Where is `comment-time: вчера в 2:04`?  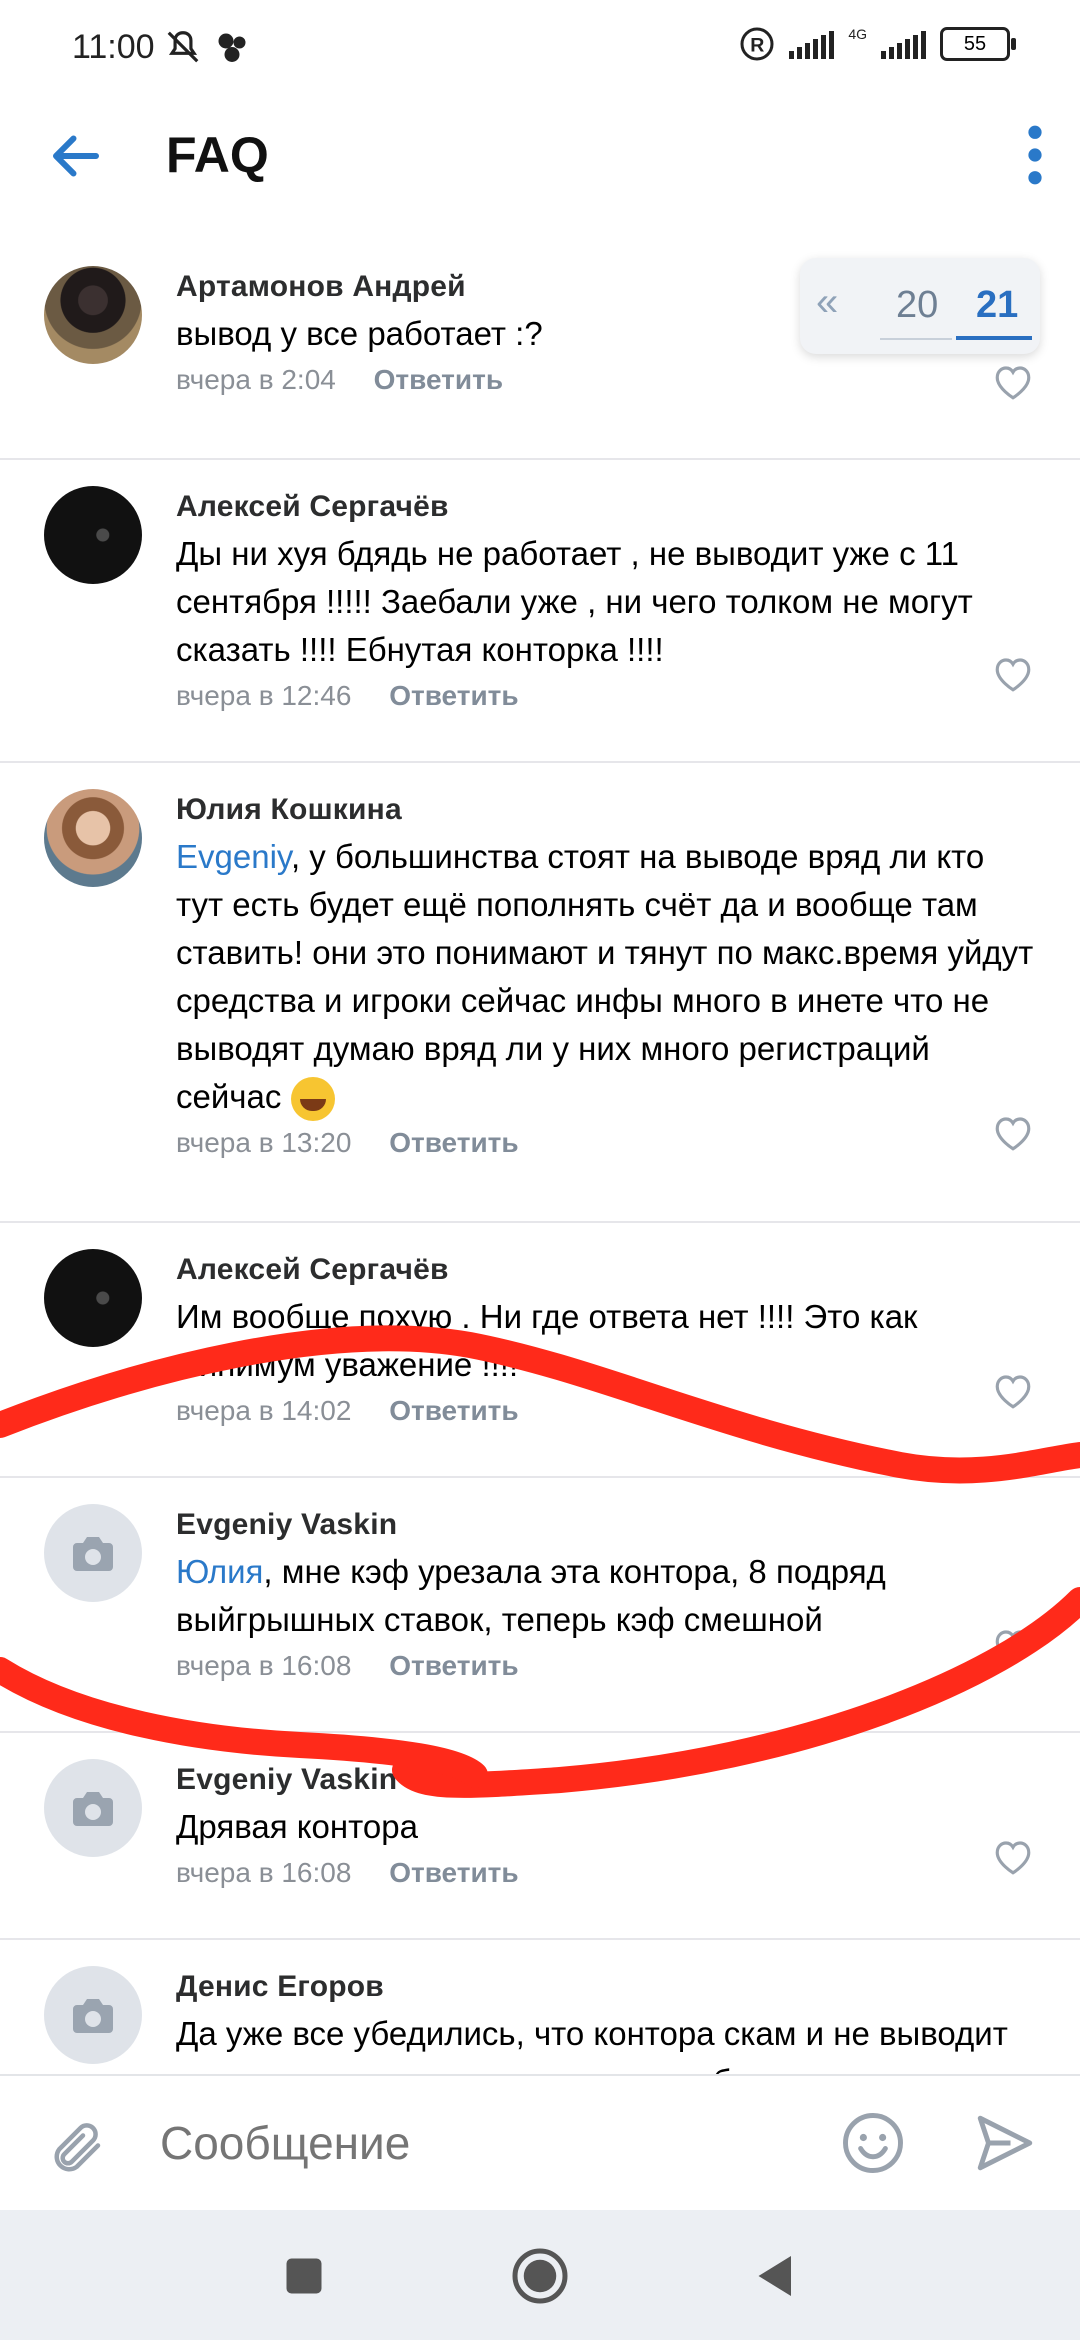
comment-time: вчера в 2:04 is located at coordinates (256, 379).